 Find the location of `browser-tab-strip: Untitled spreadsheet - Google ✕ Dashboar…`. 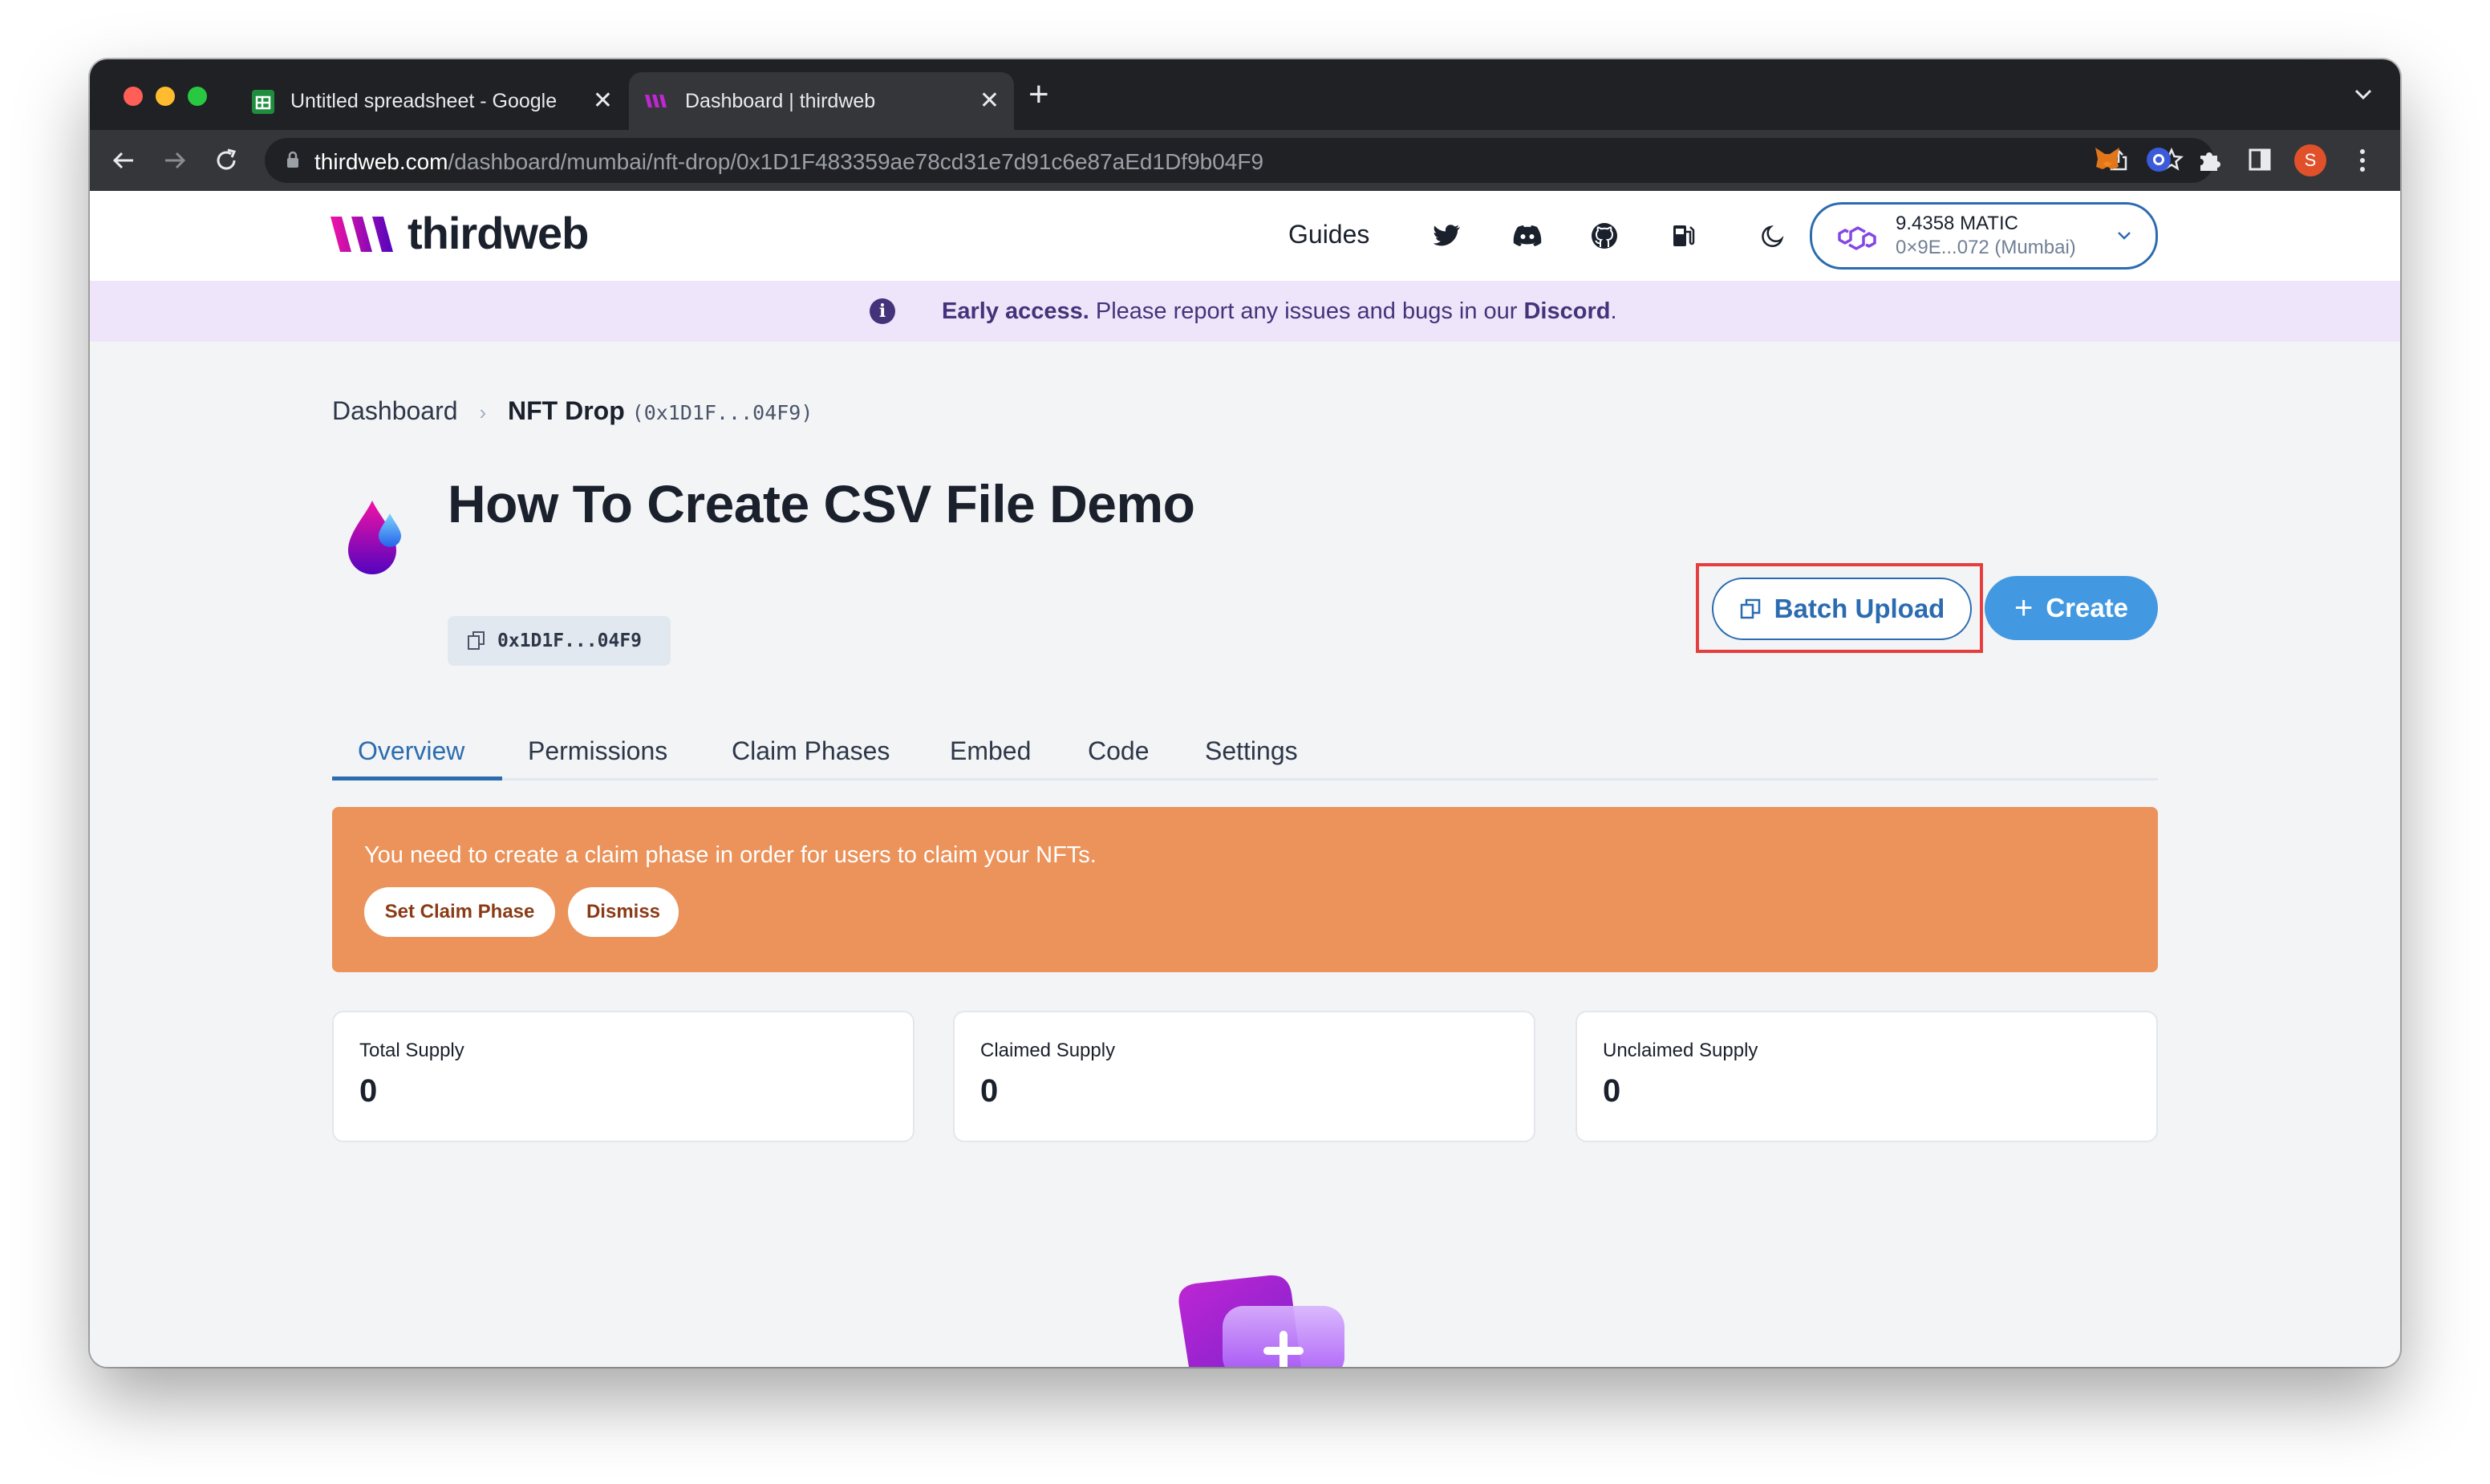

browser-tab-strip: Untitled spreadsheet - Google ✕ Dashboar… is located at coordinates (1245, 94).